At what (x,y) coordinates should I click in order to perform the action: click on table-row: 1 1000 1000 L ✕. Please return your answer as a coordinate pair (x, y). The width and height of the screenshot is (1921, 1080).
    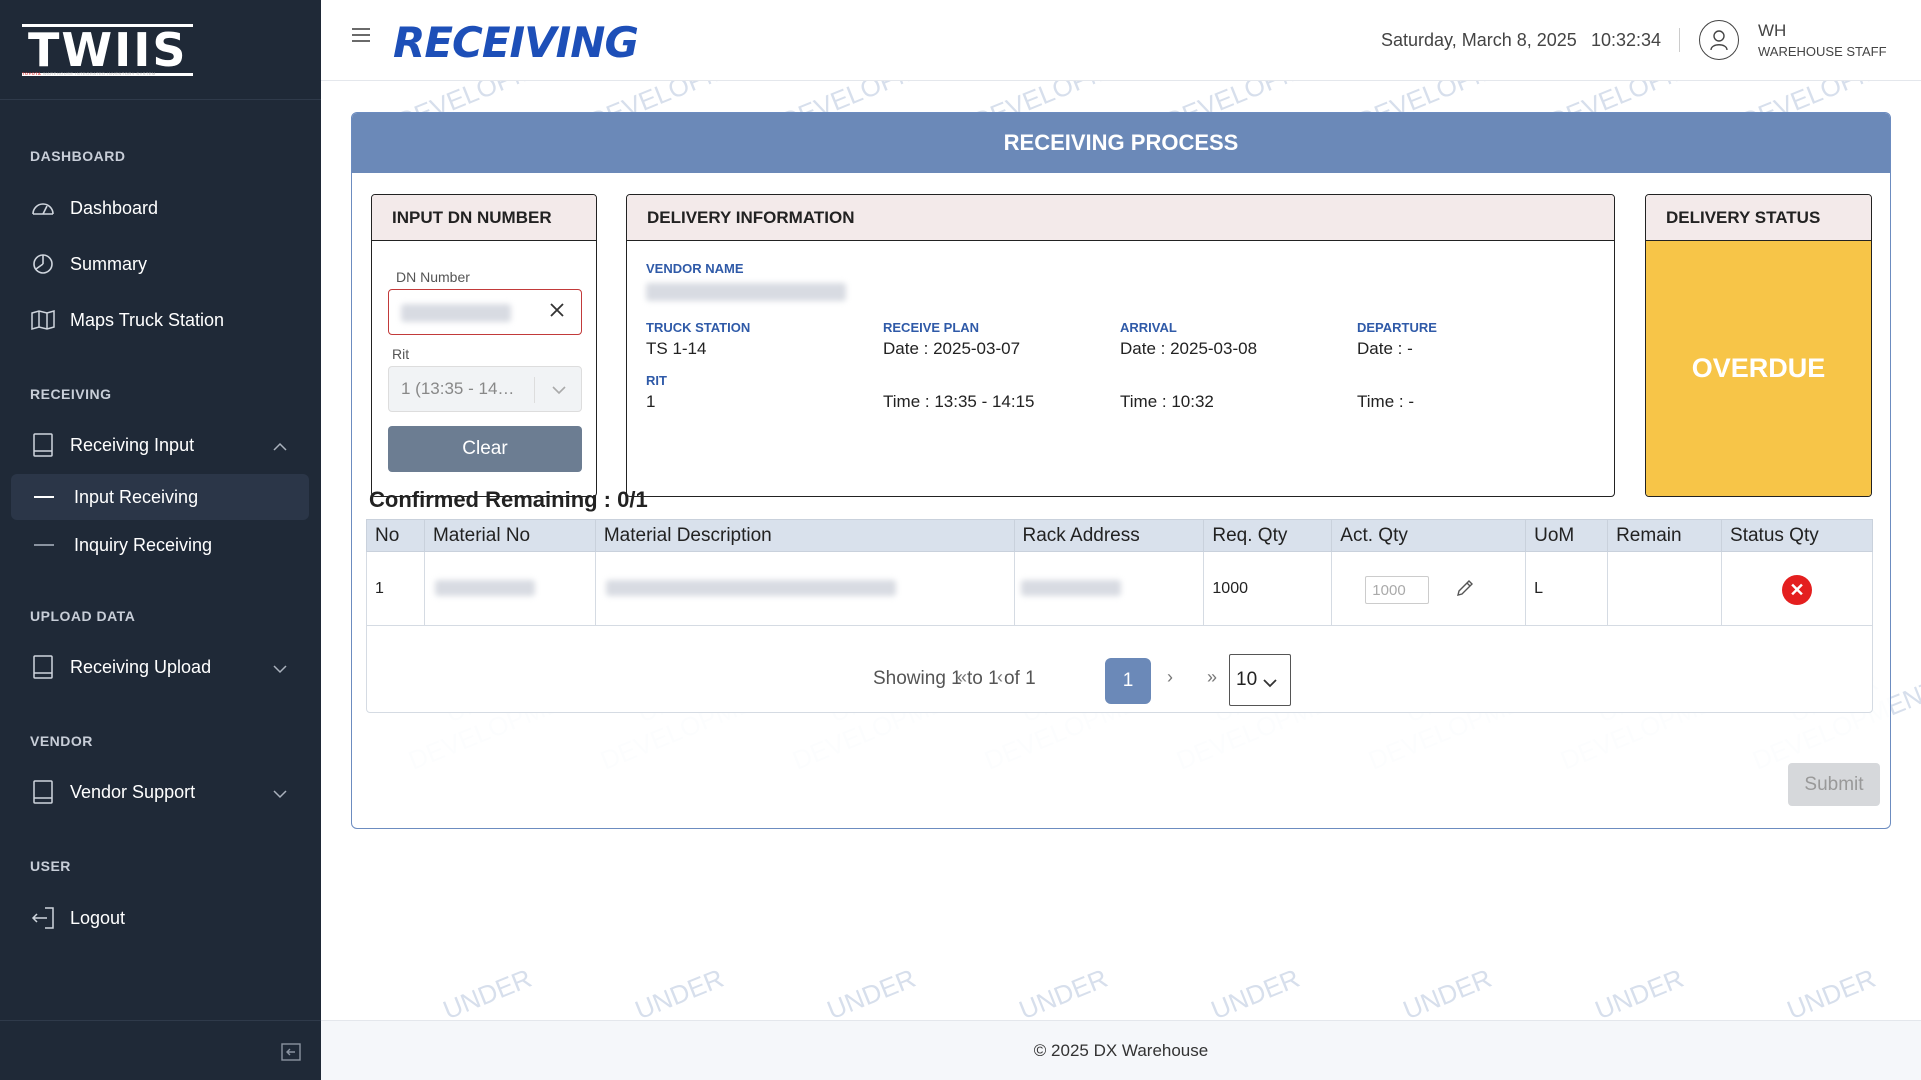
    Looking at the image, I should click on (1119, 588).